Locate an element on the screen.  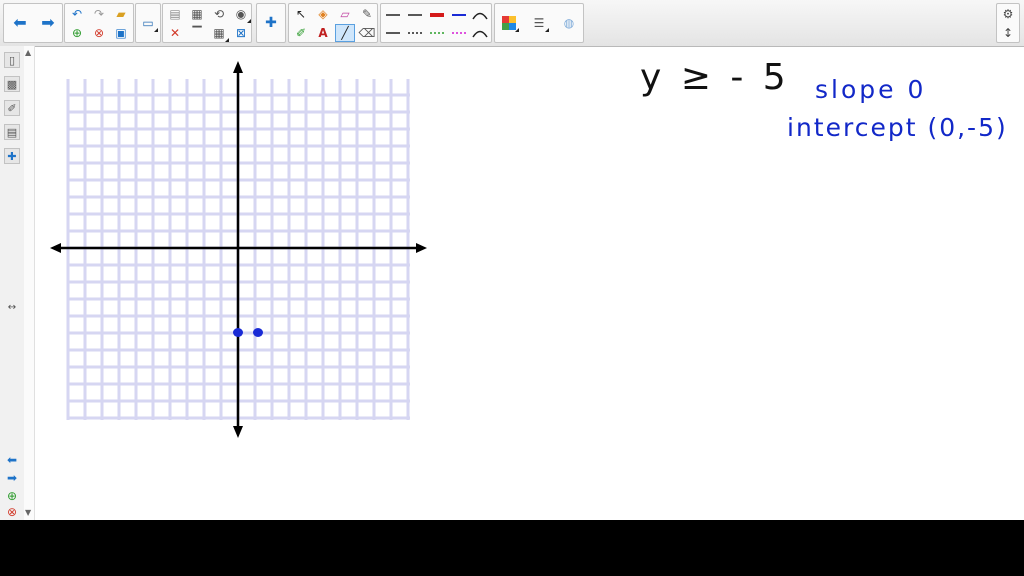
line-icon: ╱ is located at coordinates (345, 33).